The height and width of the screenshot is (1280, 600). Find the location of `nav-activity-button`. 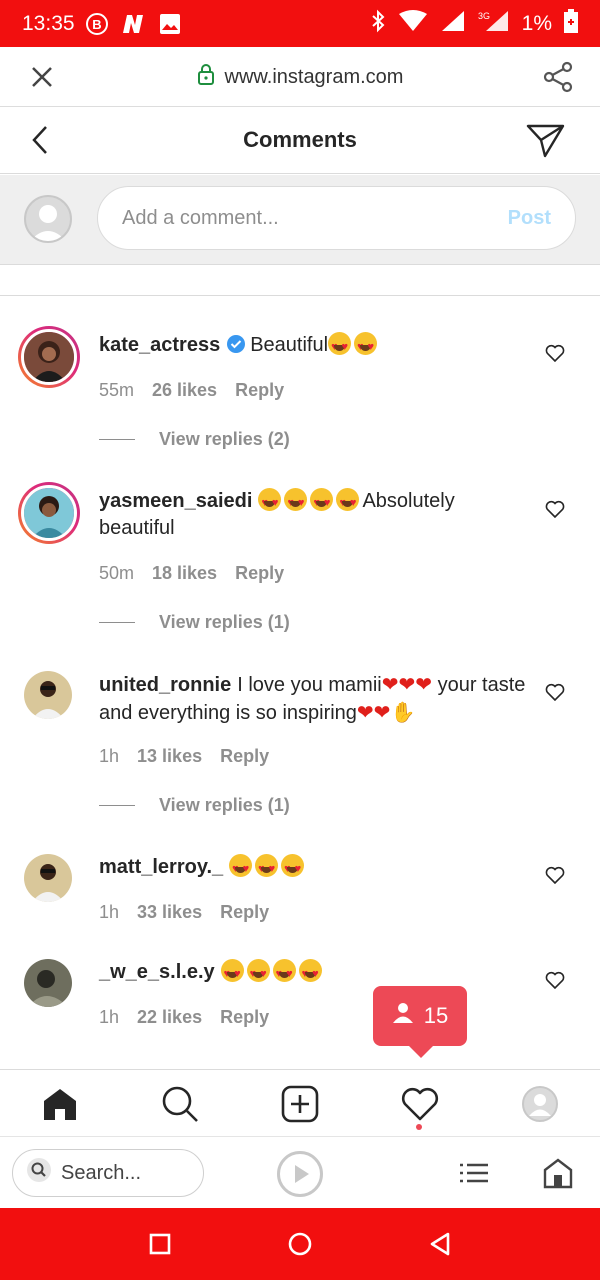

nav-activity-button is located at coordinates (420, 1104).